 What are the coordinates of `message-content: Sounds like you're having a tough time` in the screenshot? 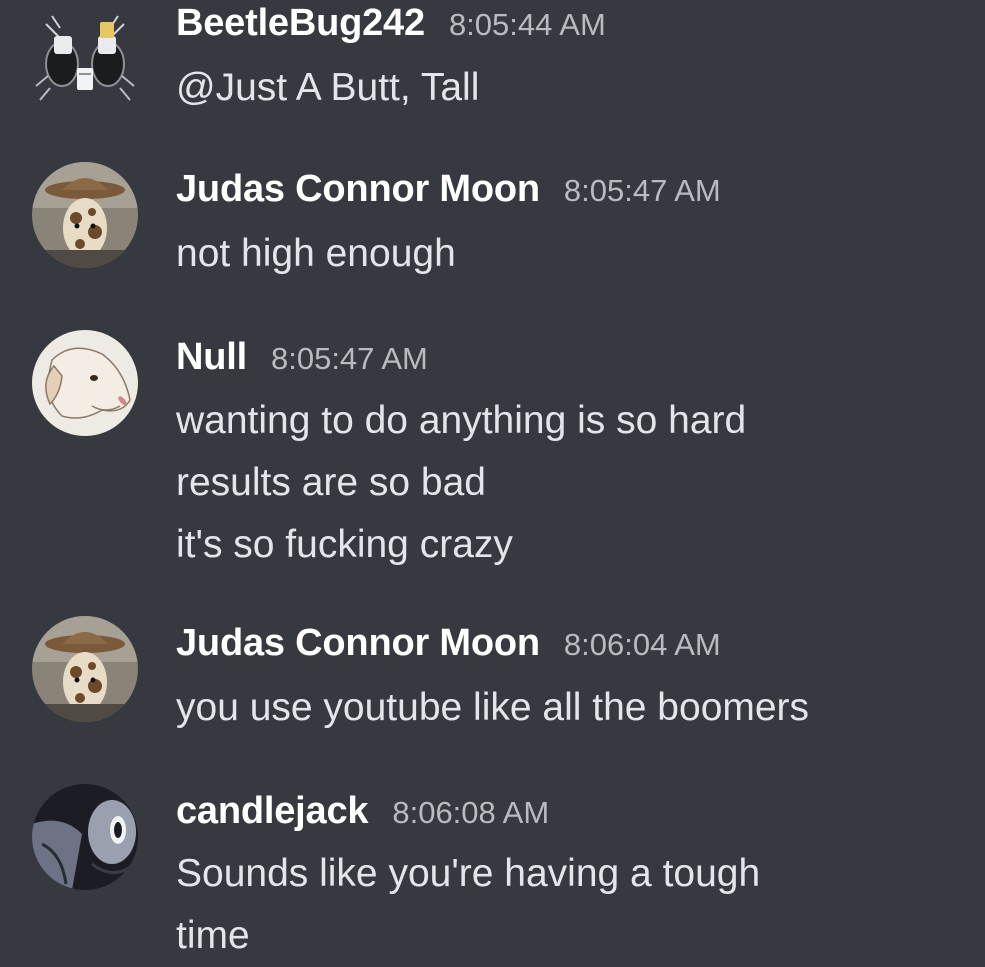 It's located at (468, 905).